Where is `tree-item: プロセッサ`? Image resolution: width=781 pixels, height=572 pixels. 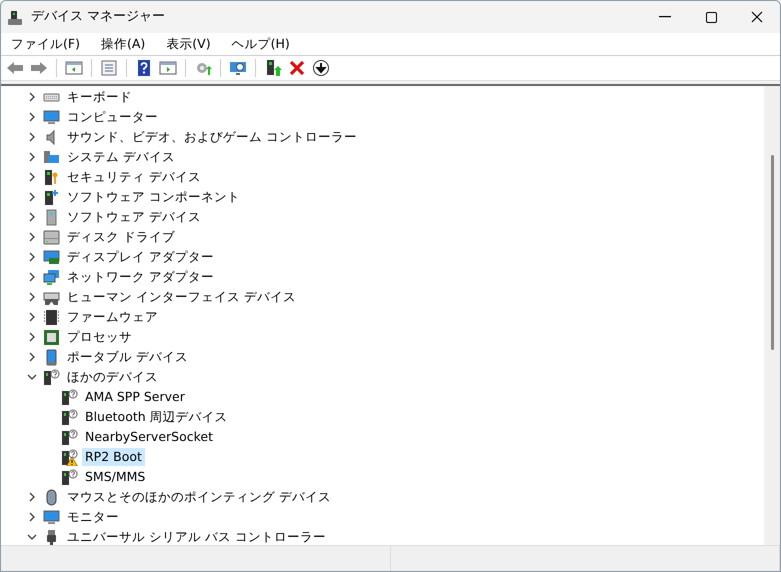 tree-item: プロセッサ is located at coordinates (99, 337).